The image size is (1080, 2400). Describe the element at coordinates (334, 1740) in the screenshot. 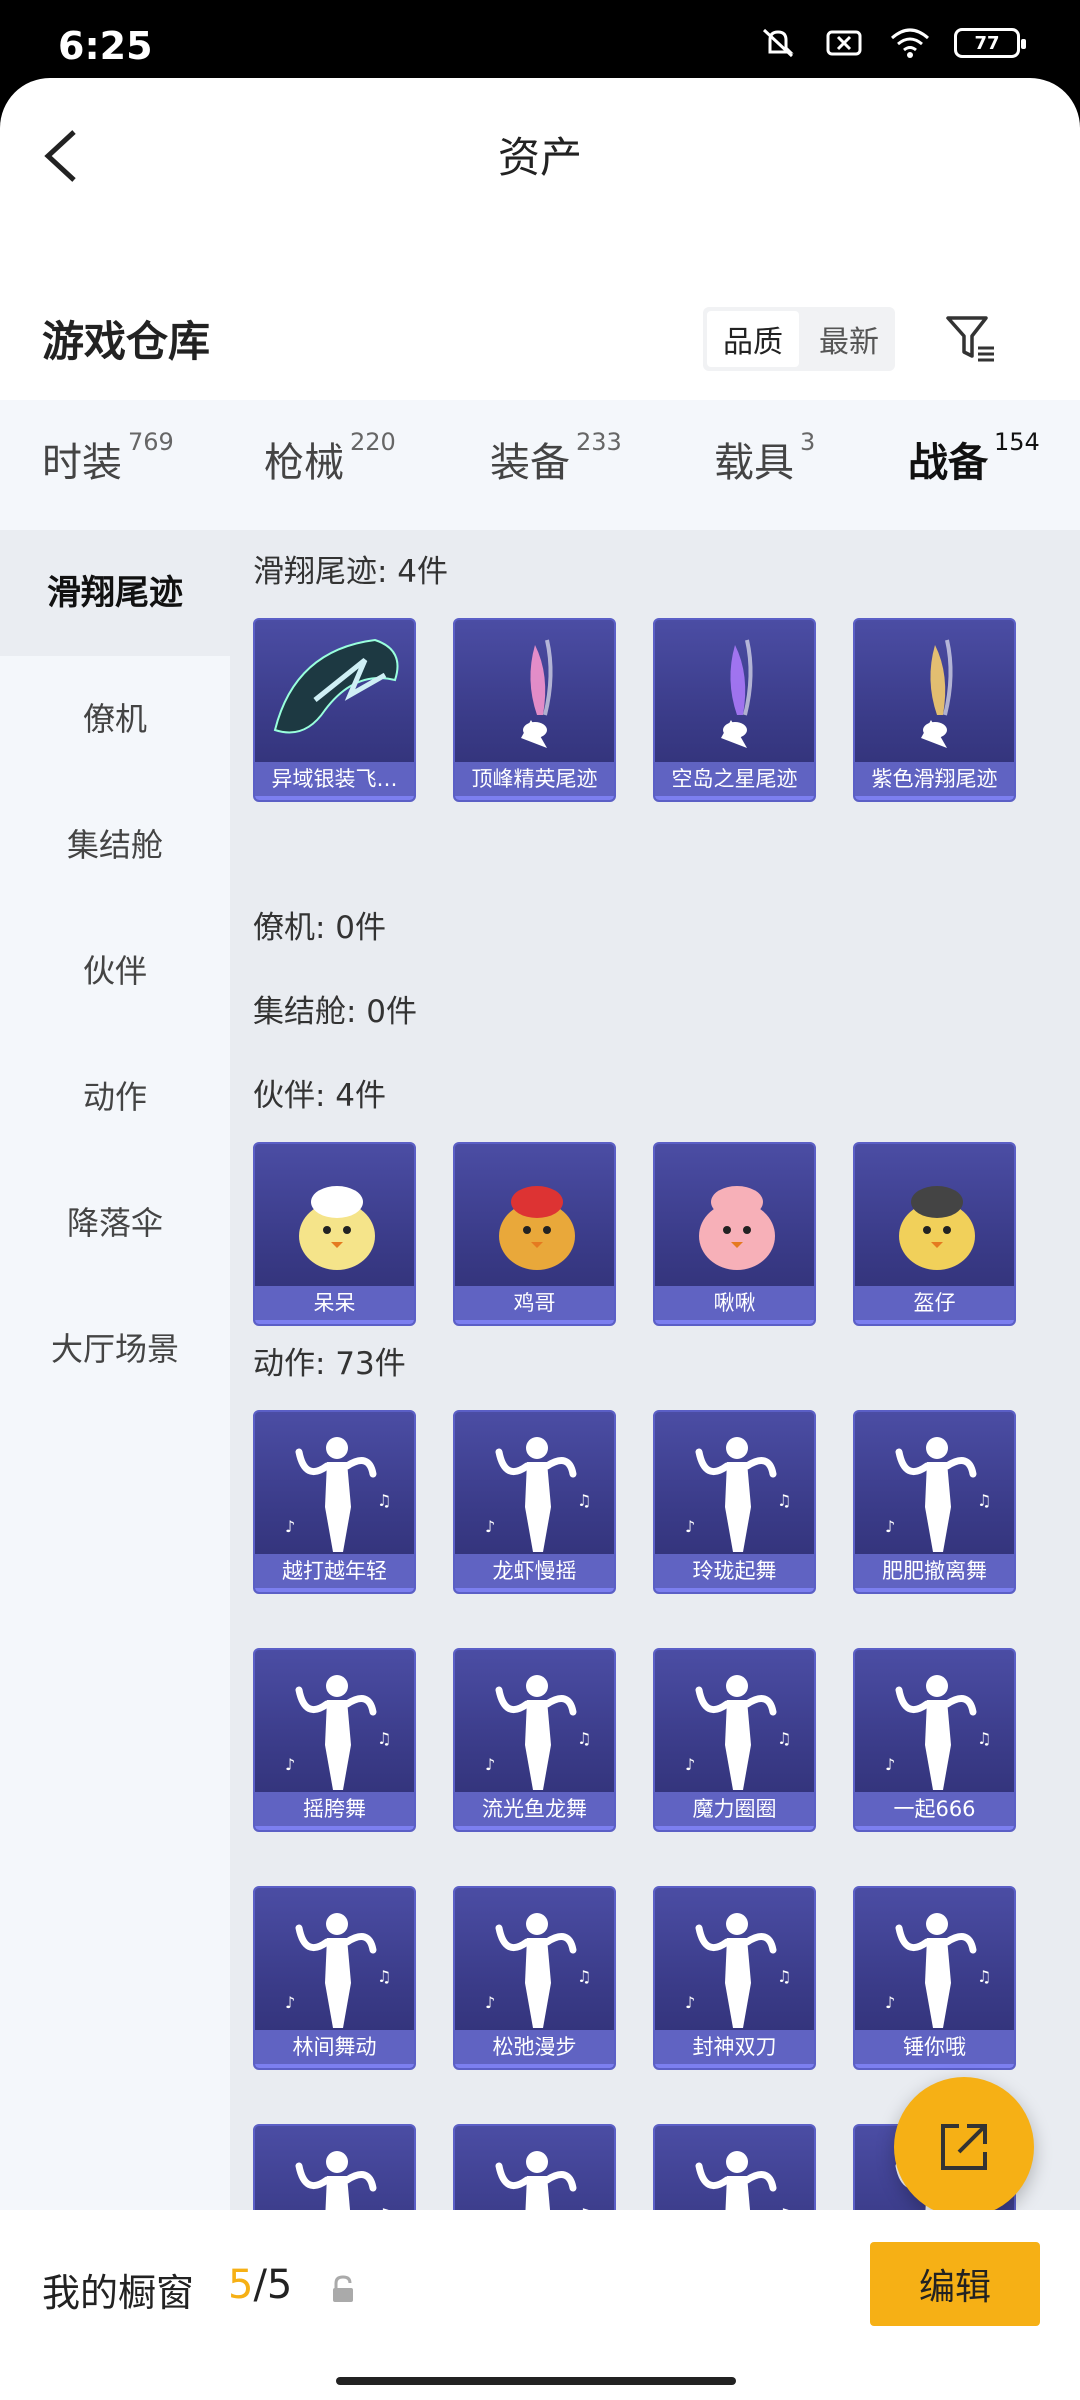

I see `item-card: ♪ ♫ 摇胯舞` at that location.